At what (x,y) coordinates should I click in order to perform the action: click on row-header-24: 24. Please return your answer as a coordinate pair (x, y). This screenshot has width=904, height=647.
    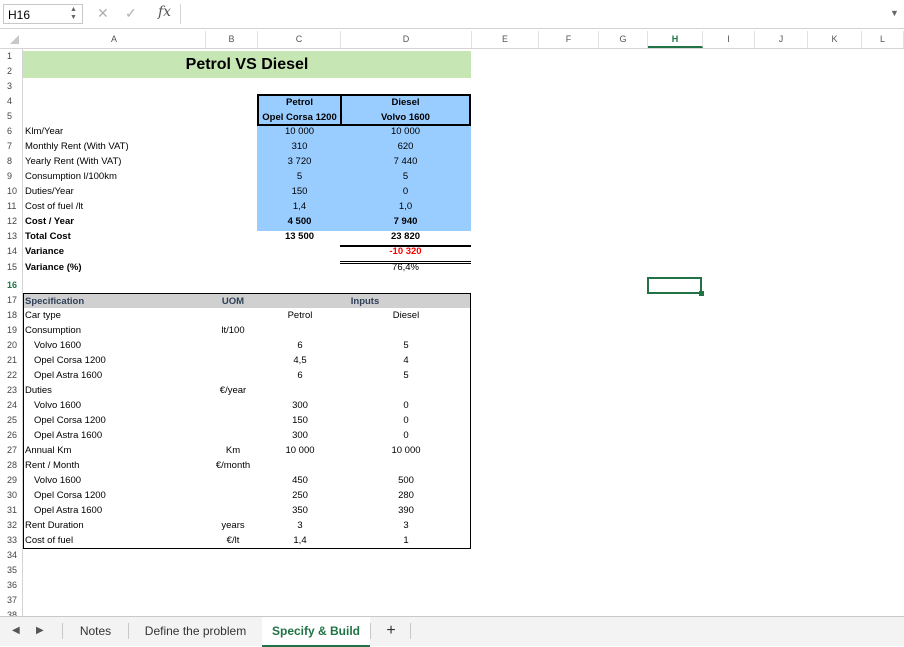
    Looking at the image, I should click on (11, 405).